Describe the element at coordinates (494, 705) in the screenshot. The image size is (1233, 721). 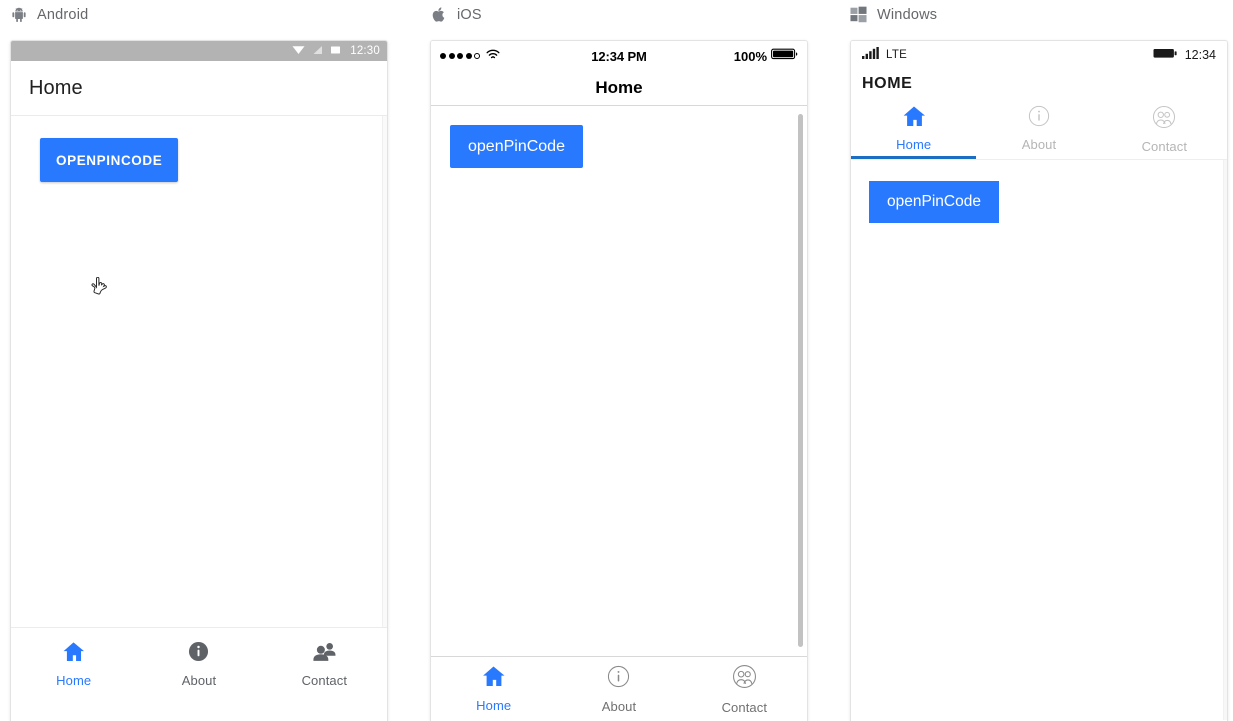
I see `ios-nav-label-home: Home` at that location.